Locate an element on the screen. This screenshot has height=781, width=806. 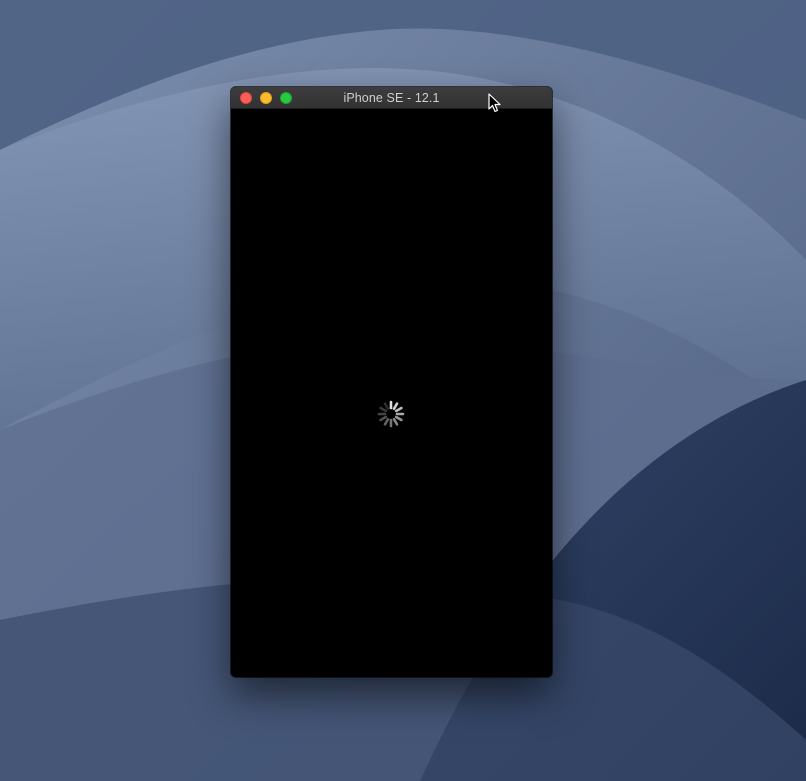
mouse-pointer-icon is located at coordinates (494, 103).